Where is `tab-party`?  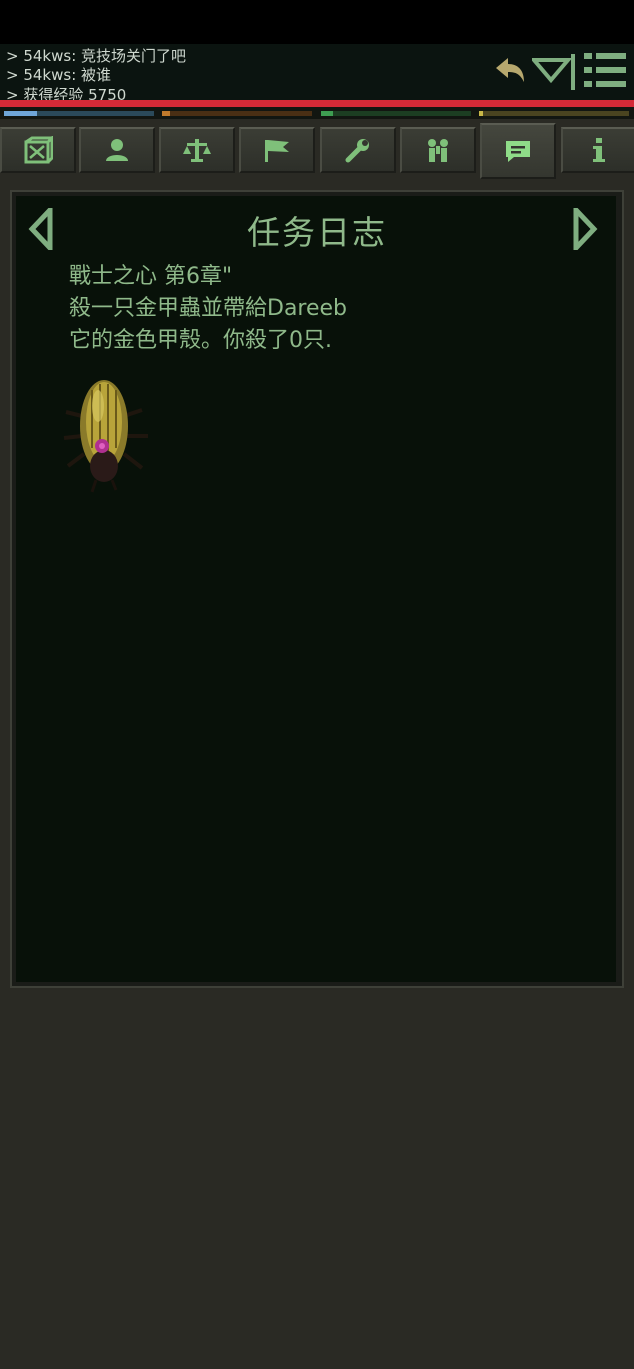 tab-party is located at coordinates (438, 150).